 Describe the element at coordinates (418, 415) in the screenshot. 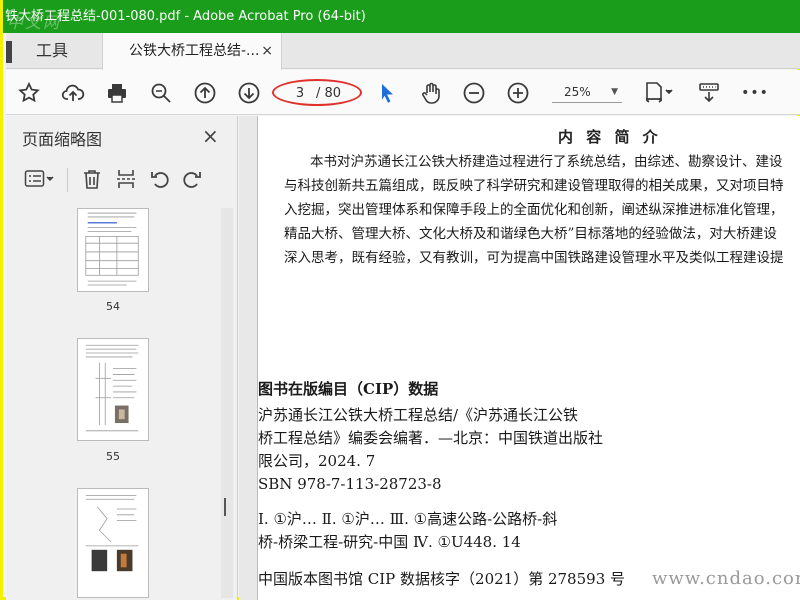

I see `cip-line: 沪苏通长江公铁大桥工程总结/《沪苏通长江公铁` at that location.